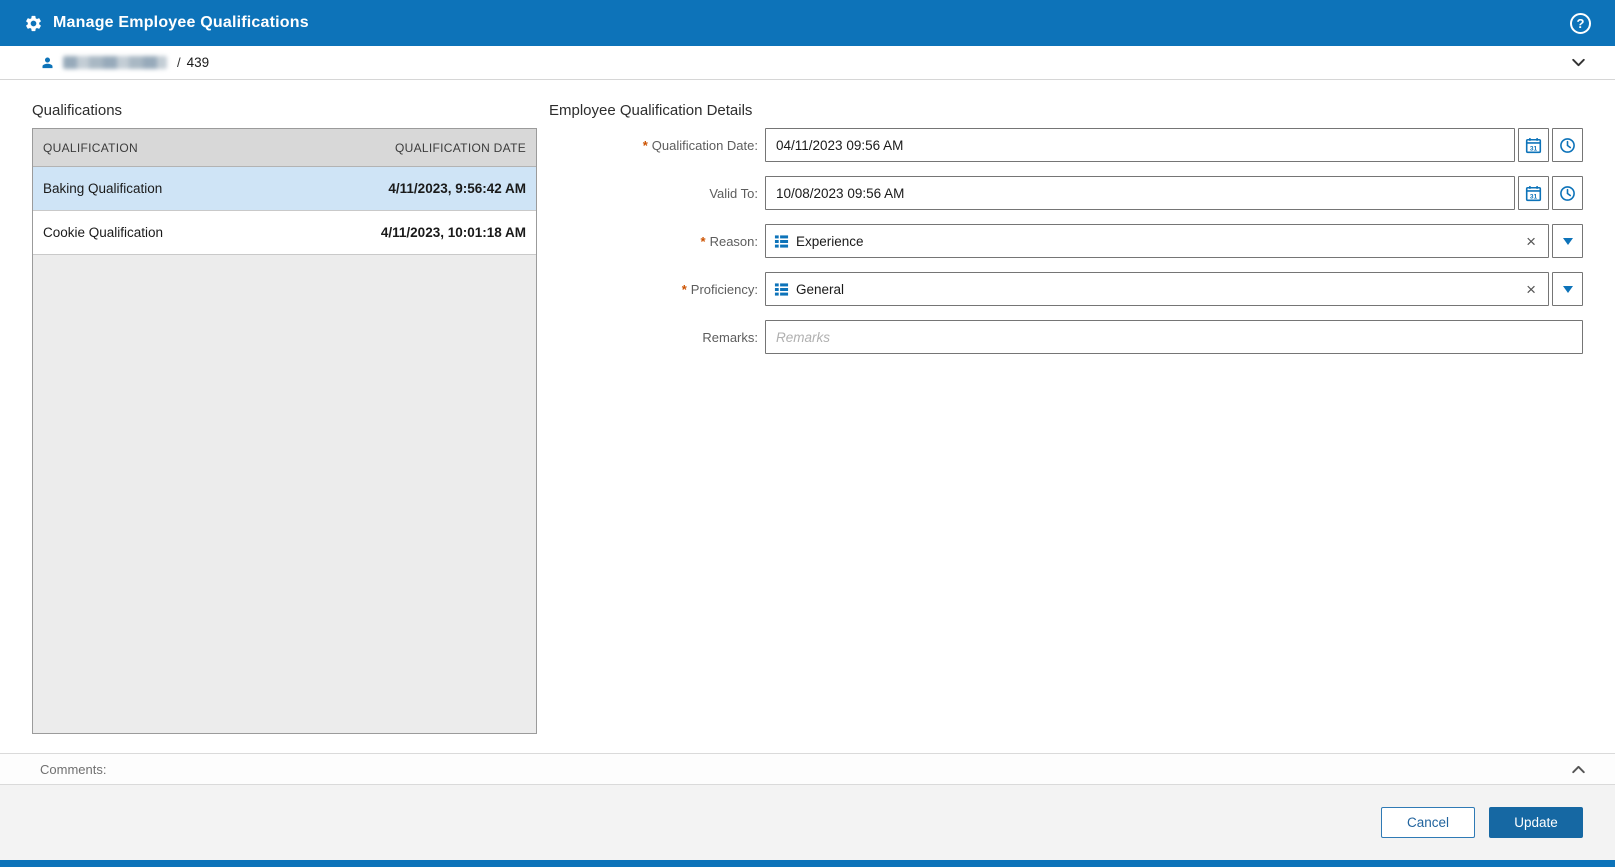 This screenshot has width=1615, height=867. I want to click on qualifications-title: Qualifications, so click(77, 110).